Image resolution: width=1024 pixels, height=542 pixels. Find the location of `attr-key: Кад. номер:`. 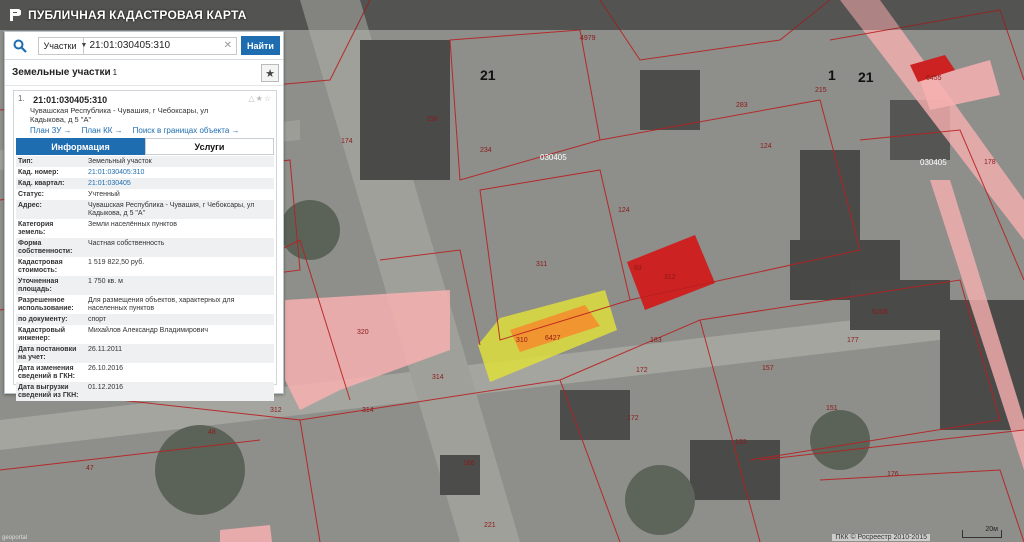

attr-key: Кад. номер: is located at coordinates (38, 172).